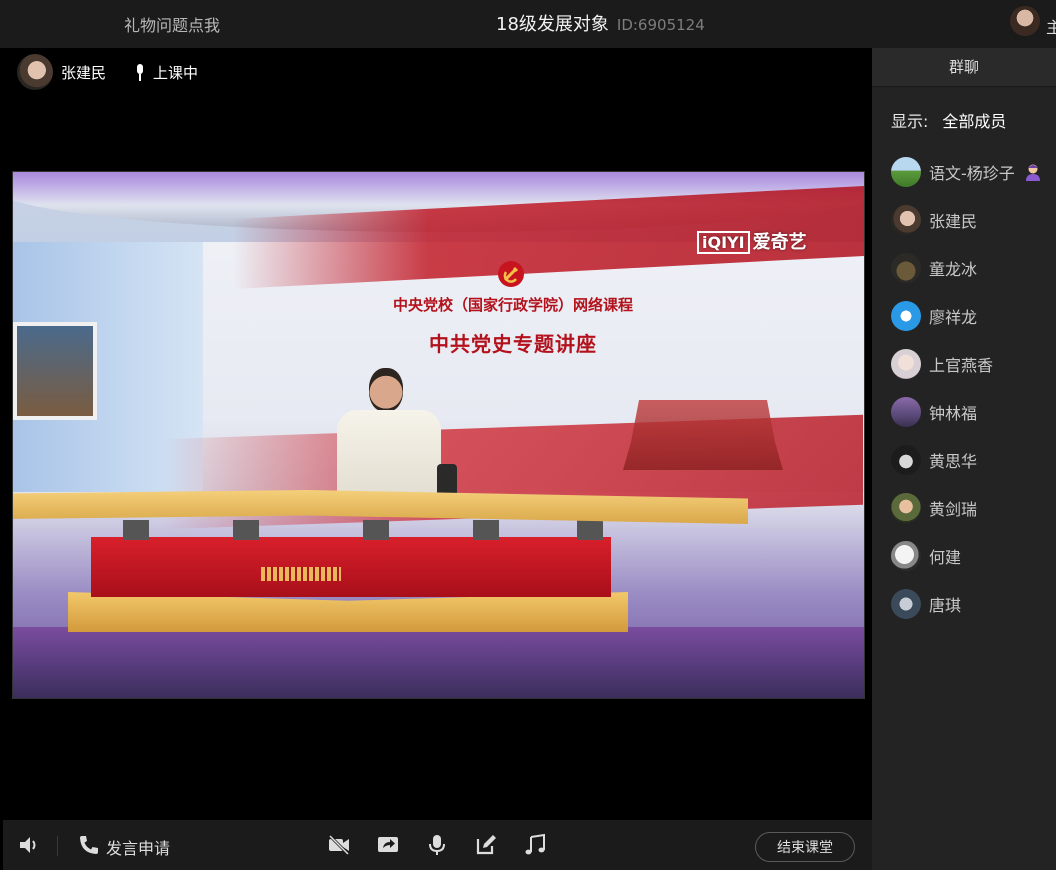  What do you see at coordinates (973, 604) in the screenshot?
I see `member-item: 唐琪` at bounding box center [973, 604].